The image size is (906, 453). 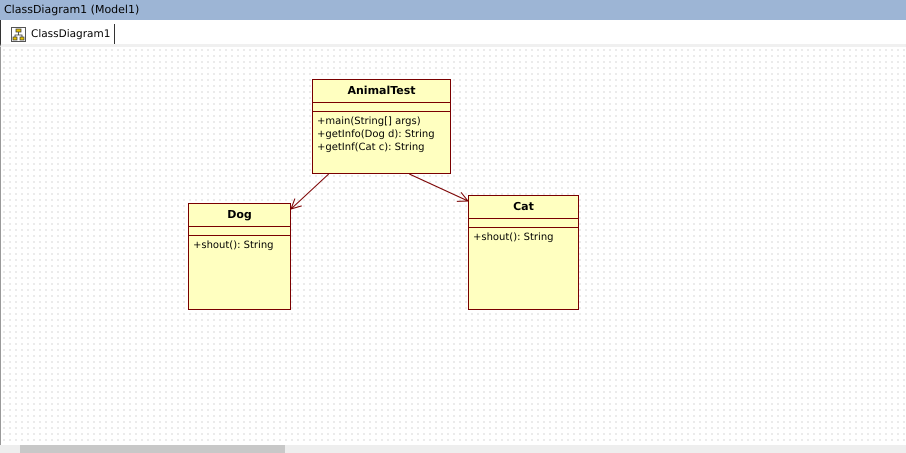 I want to click on class-name: Dog, so click(x=239, y=215).